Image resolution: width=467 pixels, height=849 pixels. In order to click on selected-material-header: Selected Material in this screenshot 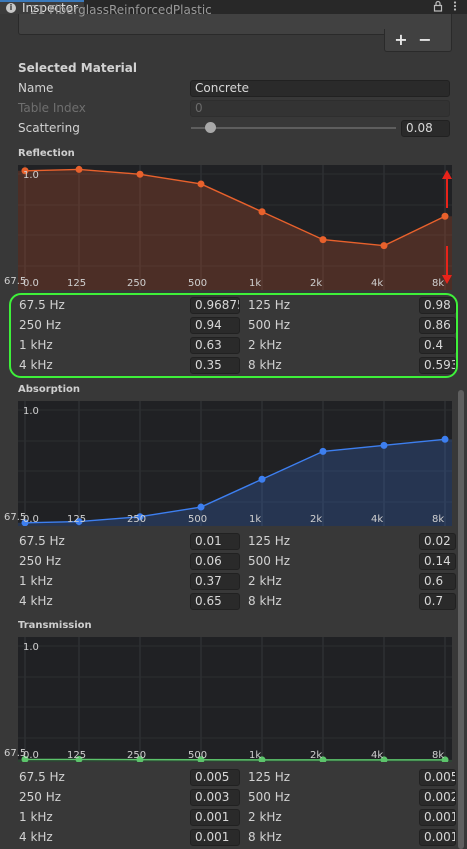, I will do `click(77, 68)`.